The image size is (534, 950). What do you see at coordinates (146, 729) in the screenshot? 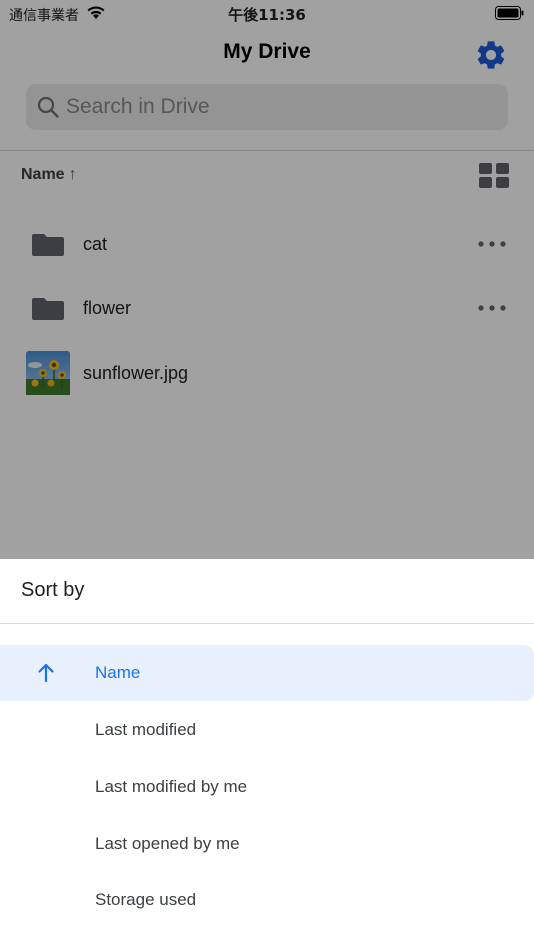
I see `sort-option-label: Last modified` at bounding box center [146, 729].